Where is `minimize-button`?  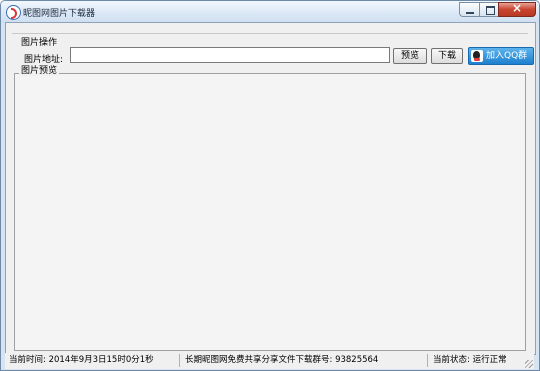 minimize-button is located at coordinates (469, 9).